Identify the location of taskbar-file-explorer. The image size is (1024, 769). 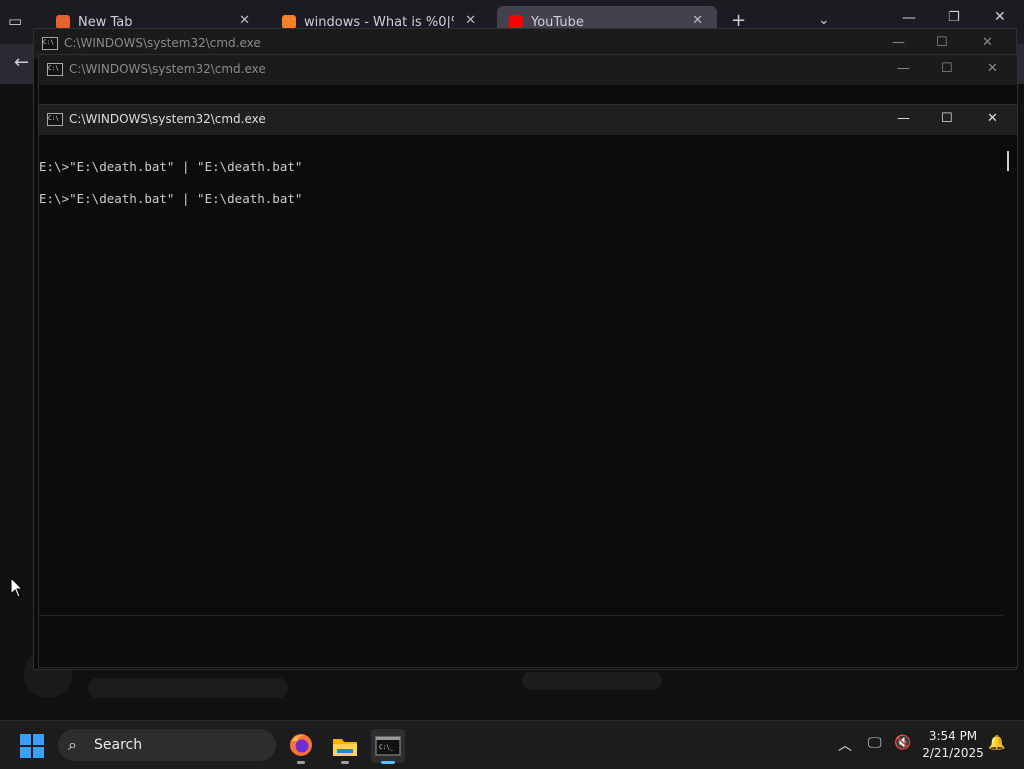
(345, 746).